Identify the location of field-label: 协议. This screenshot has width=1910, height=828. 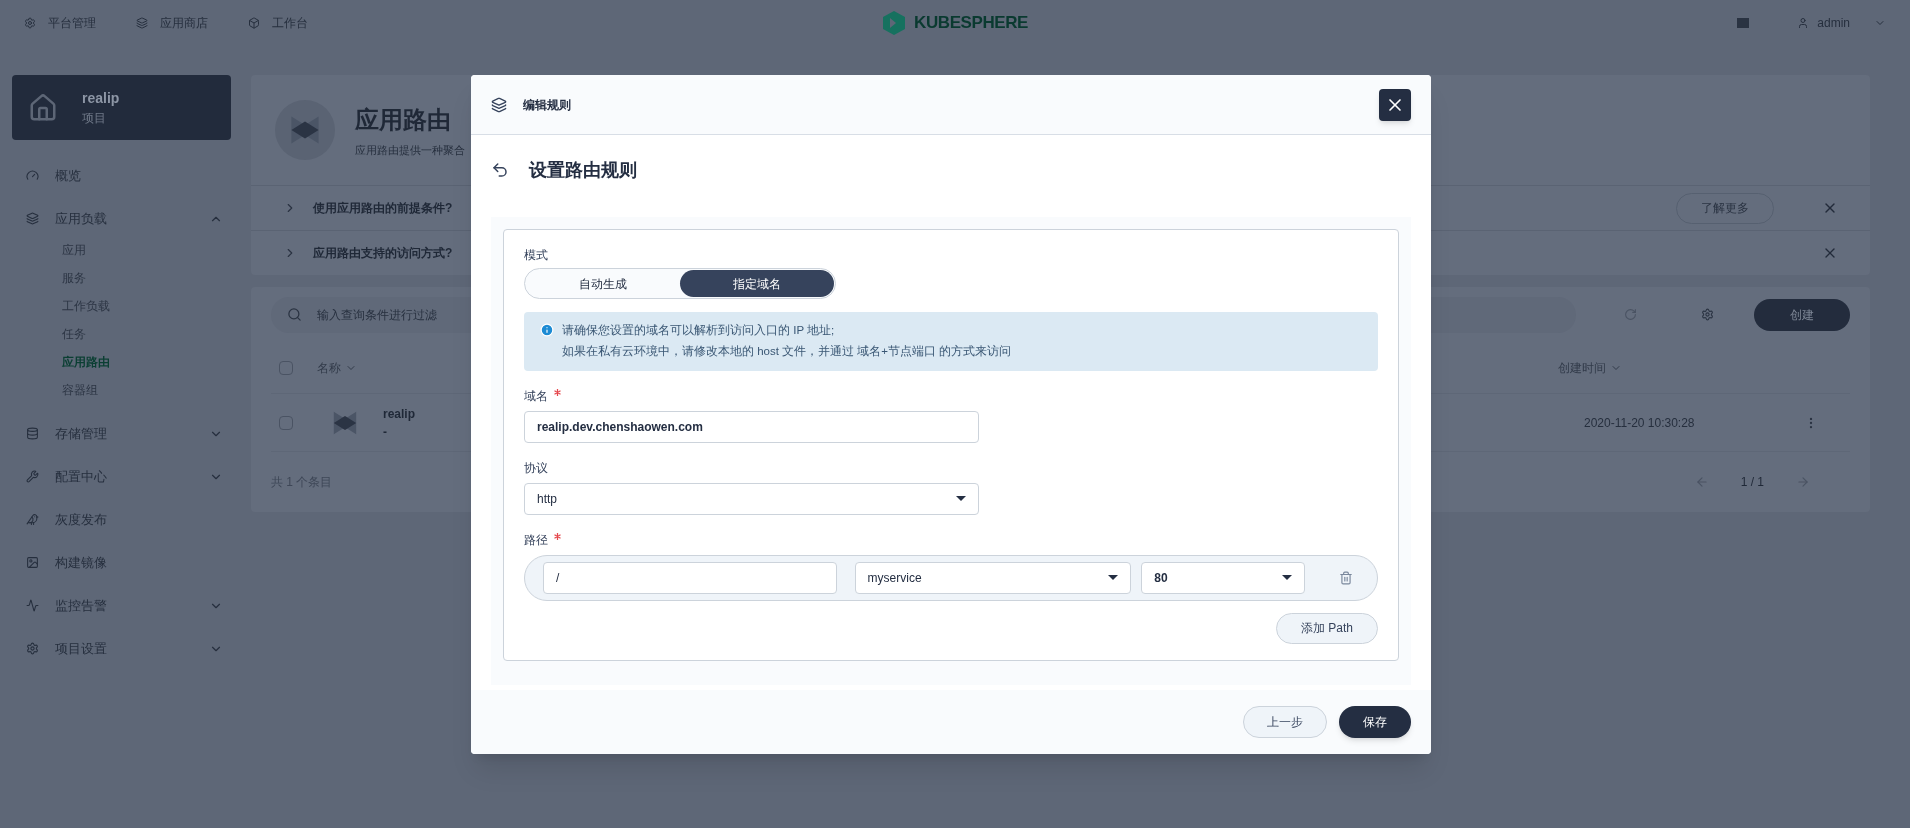
(536, 467).